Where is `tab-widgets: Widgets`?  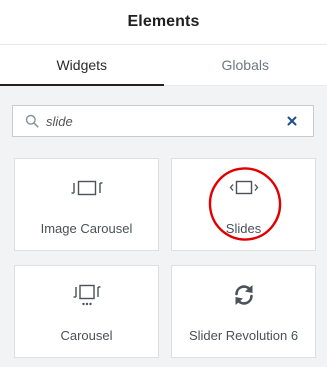 tab-widgets: Widgets is located at coordinates (82, 65).